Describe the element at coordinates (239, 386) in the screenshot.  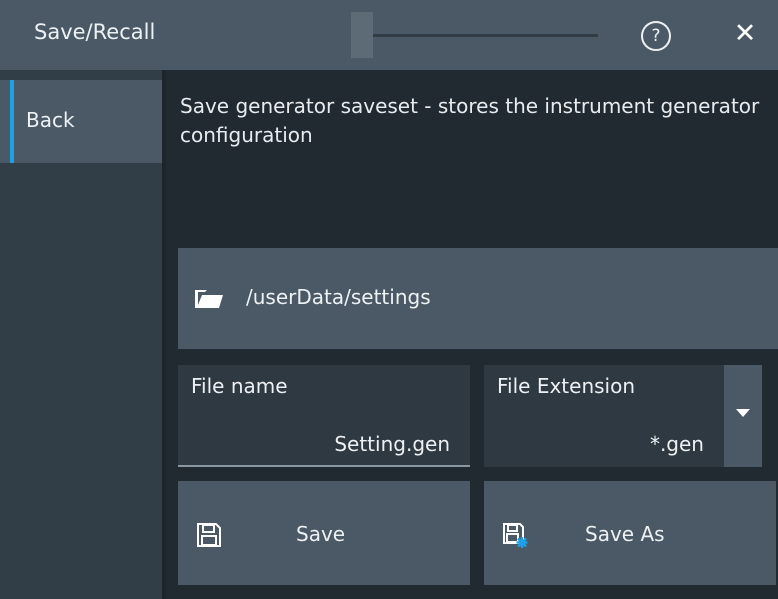
I see `file-name-label: File name` at that location.